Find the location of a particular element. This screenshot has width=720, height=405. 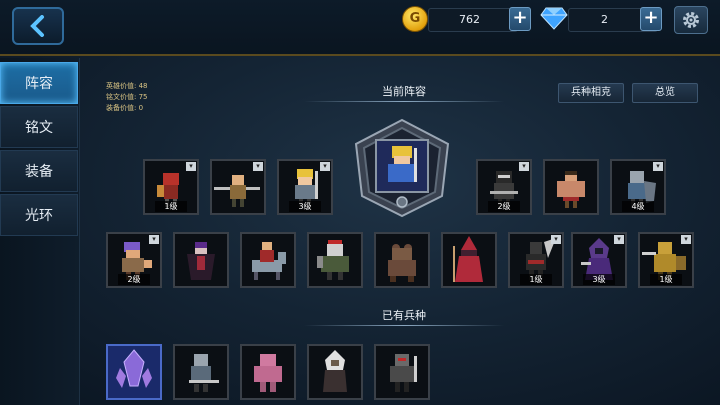

lineup-slot: ▾ 4级 is located at coordinates (638, 187).